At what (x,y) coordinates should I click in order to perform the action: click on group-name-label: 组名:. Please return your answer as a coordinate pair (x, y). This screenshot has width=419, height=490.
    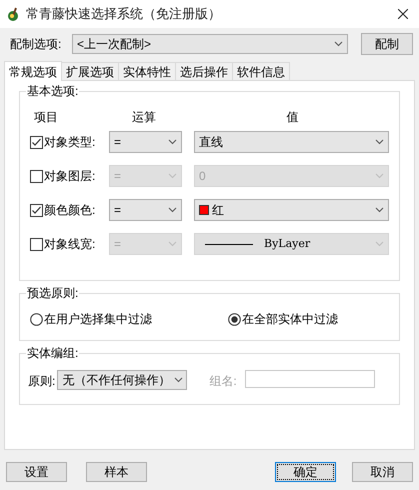
    Looking at the image, I should click on (223, 381).